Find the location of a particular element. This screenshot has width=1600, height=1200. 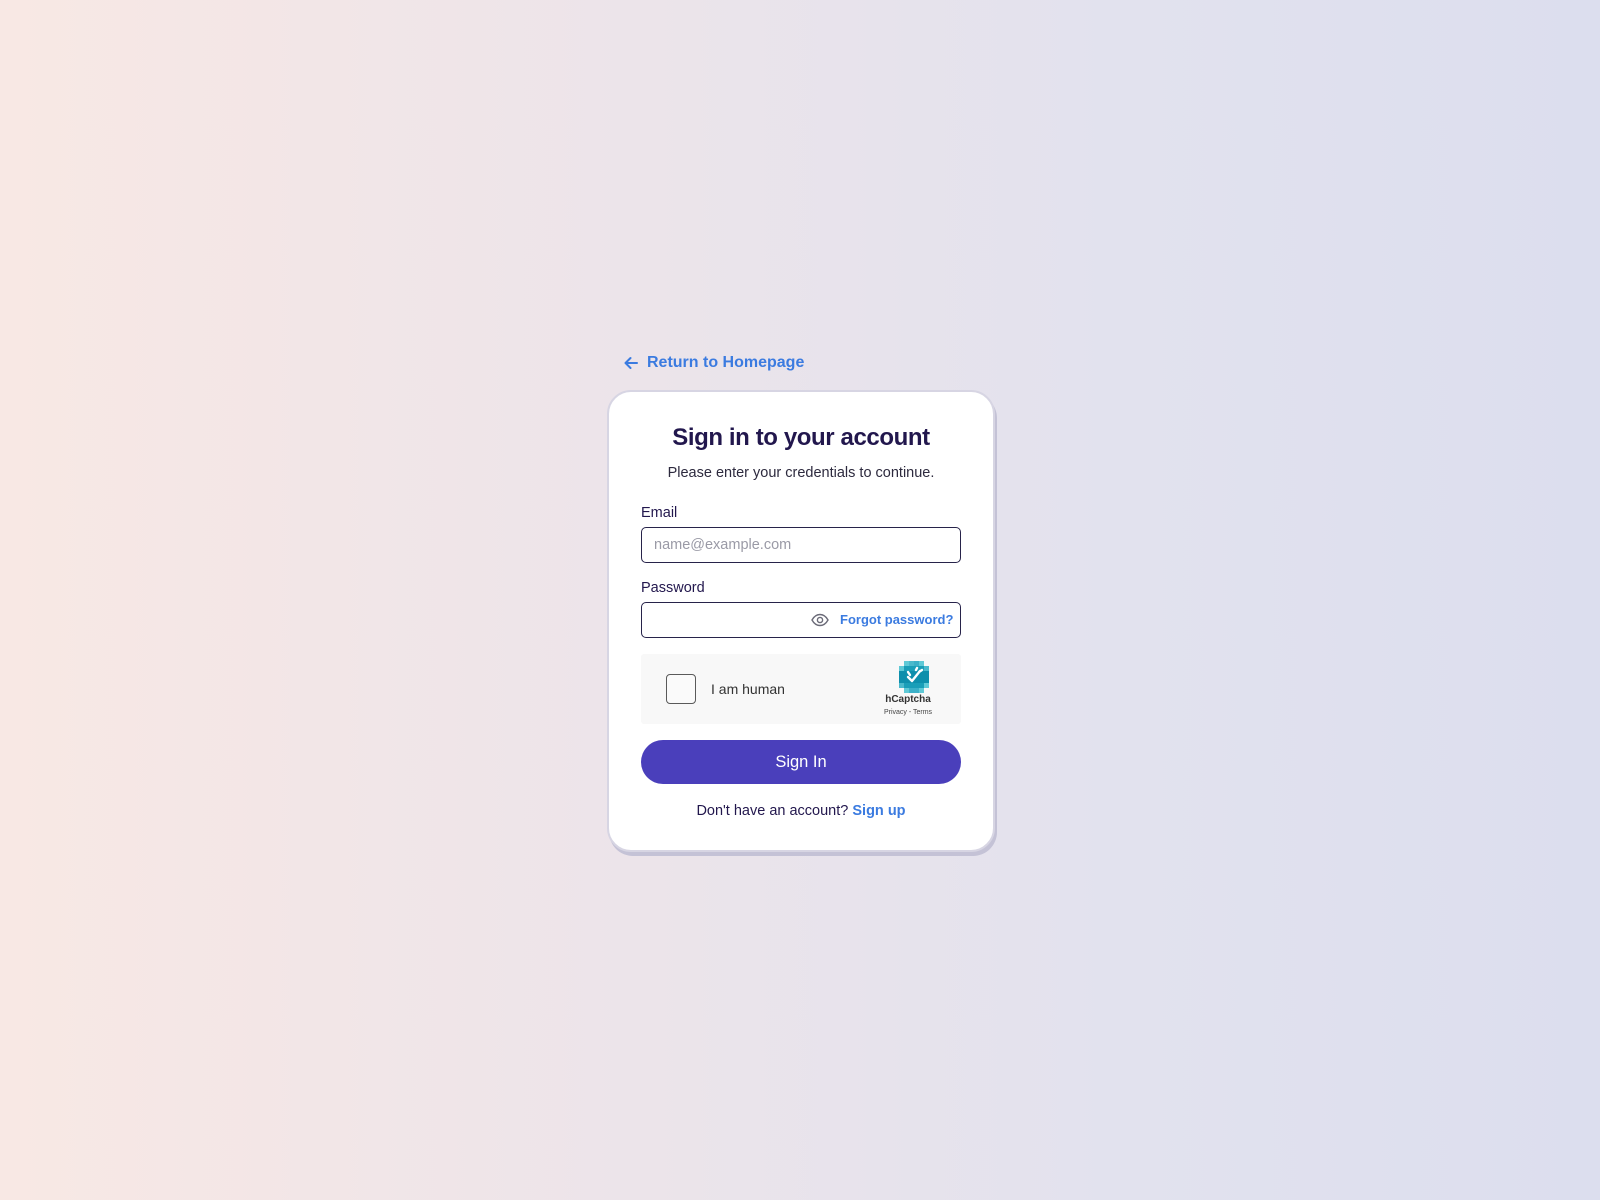

captcha-brand: hCaptcha is located at coordinates (908, 699).